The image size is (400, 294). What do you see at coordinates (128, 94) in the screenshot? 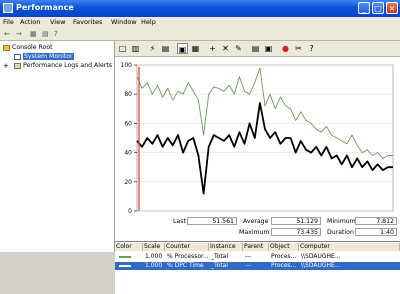
I see `y-tick-label: 80` at bounding box center [128, 94].